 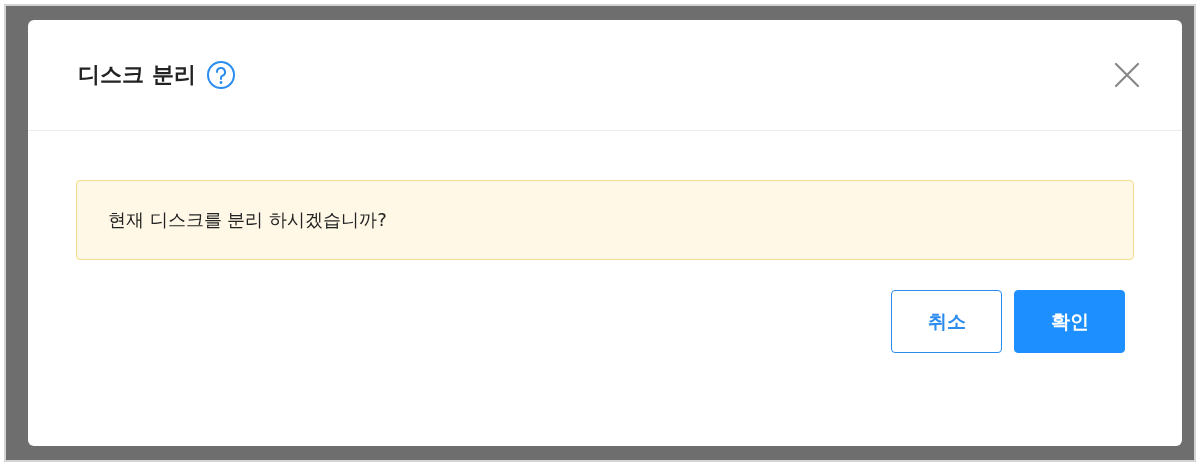 I want to click on dialog-title: 디스크 분리, so click(x=137, y=75).